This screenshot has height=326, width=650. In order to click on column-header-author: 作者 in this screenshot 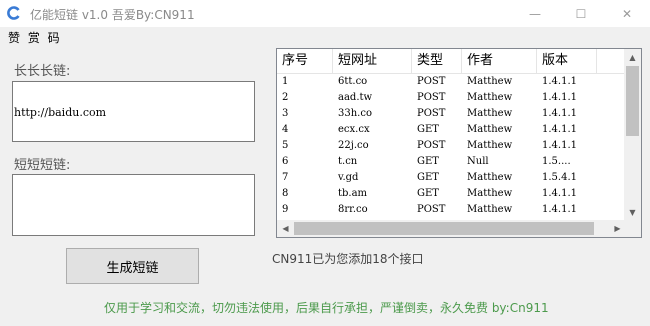, I will do `click(499, 61)`.